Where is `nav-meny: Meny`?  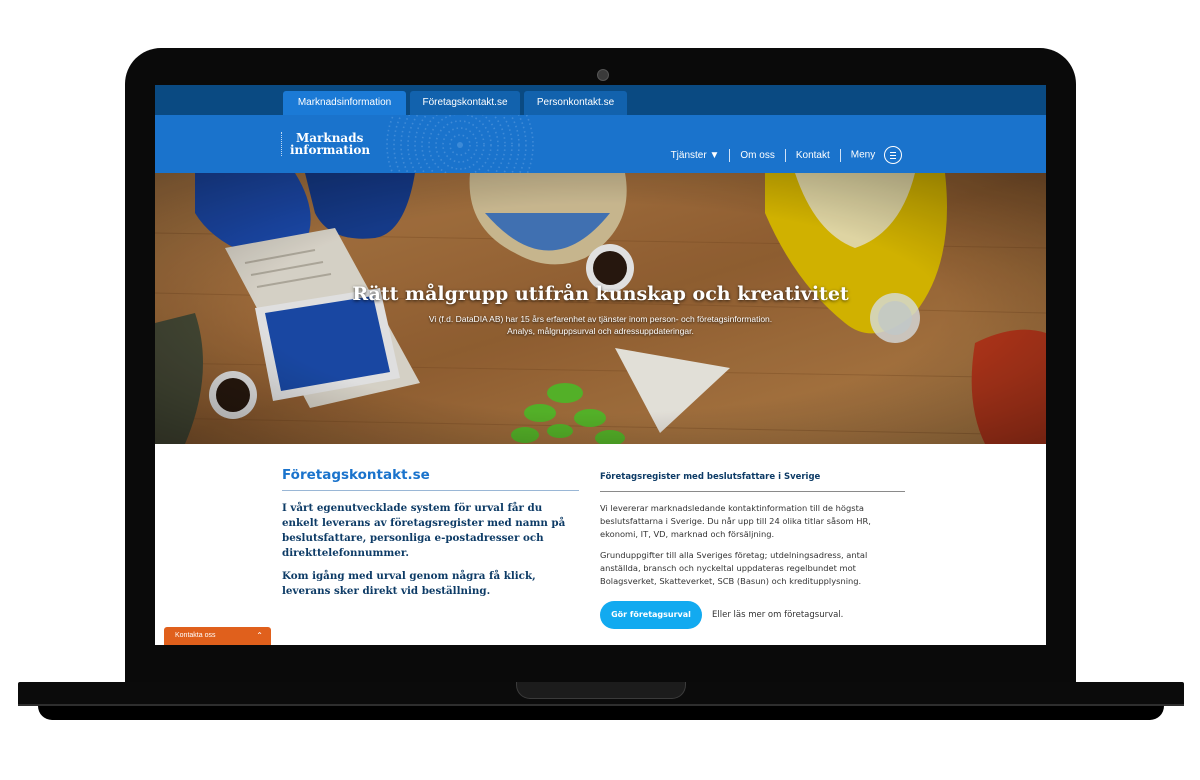 nav-meny: Meny is located at coordinates (871, 155).